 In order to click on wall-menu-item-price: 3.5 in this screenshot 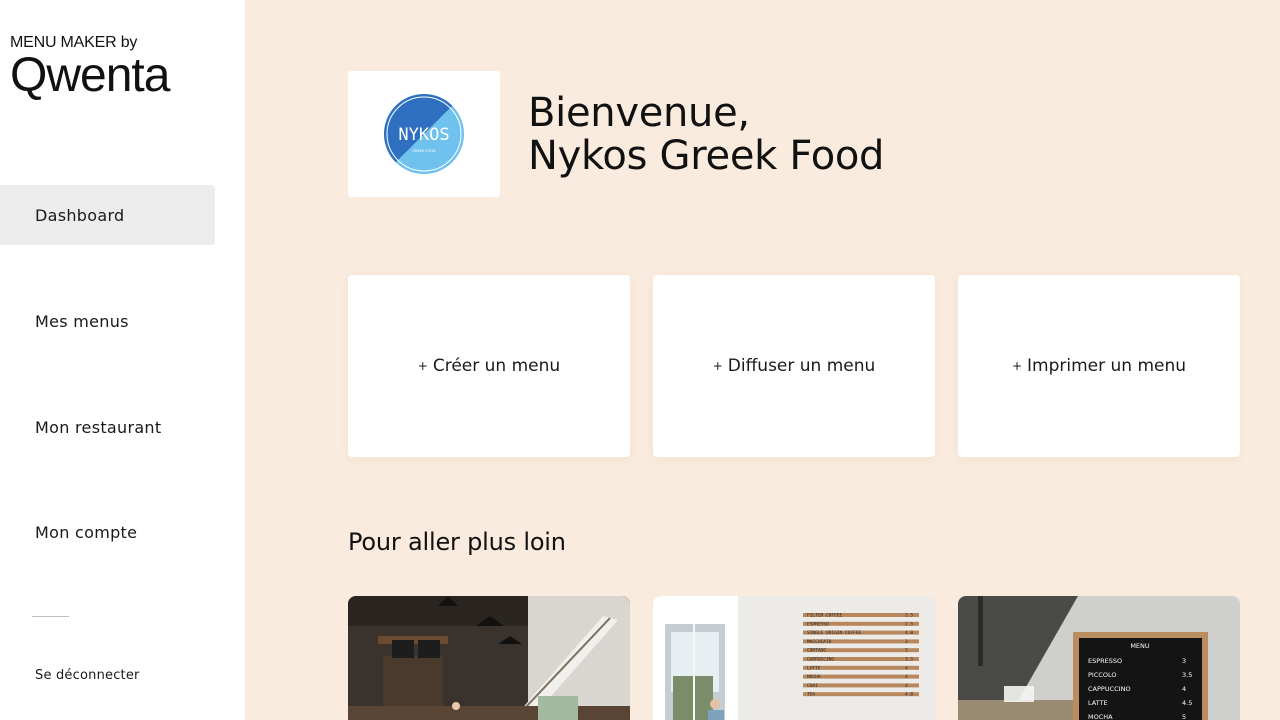, I will do `click(909, 660)`.